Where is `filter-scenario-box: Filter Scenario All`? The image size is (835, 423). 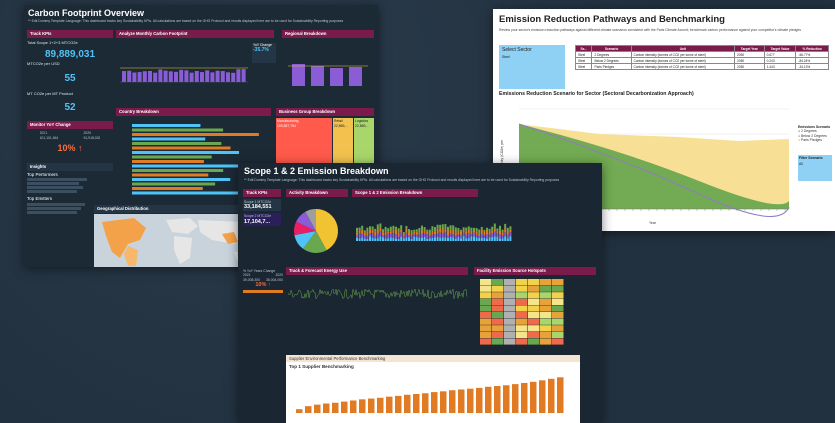 filter-scenario-box: Filter Scenario All is located at coordinates (815, 168).